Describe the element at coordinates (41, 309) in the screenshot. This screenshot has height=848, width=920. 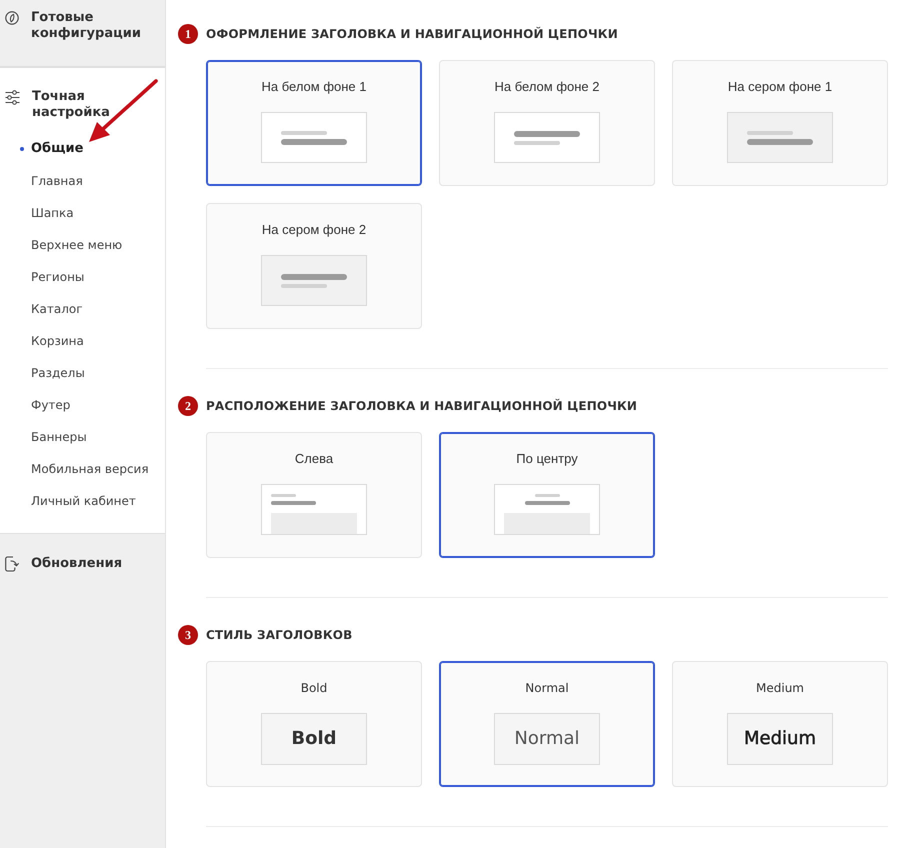
I see `sidebar-link: Каталог` at that location.